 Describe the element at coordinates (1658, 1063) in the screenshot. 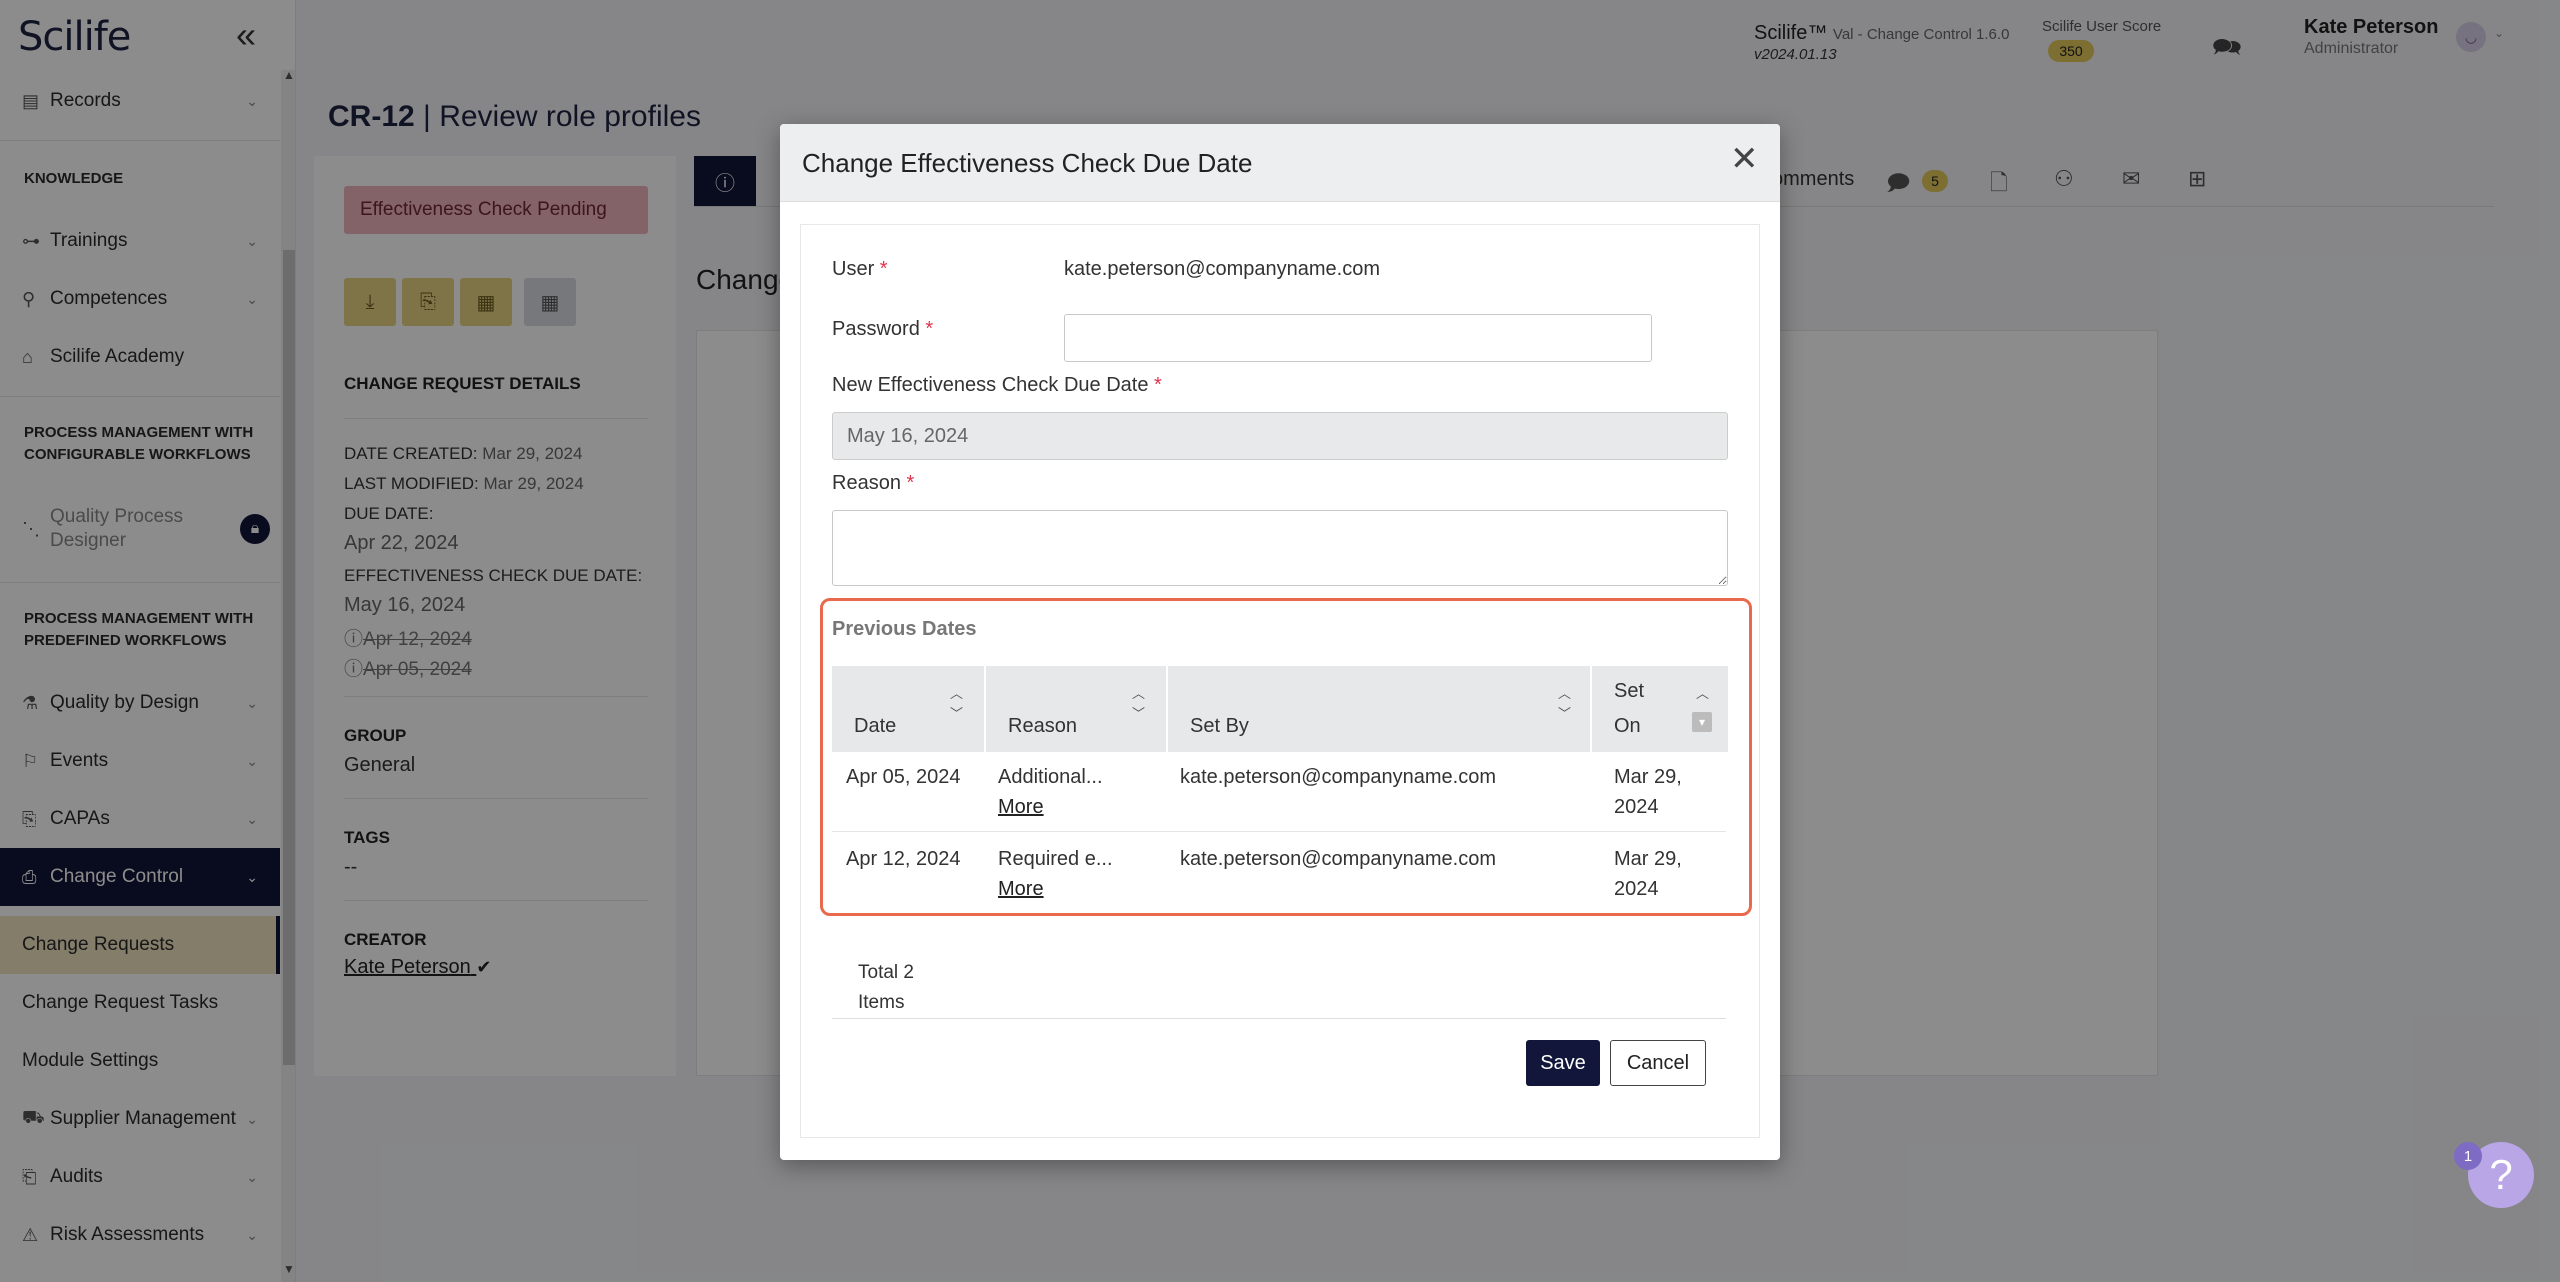

I see `cancel-button: Cancel` at that location.